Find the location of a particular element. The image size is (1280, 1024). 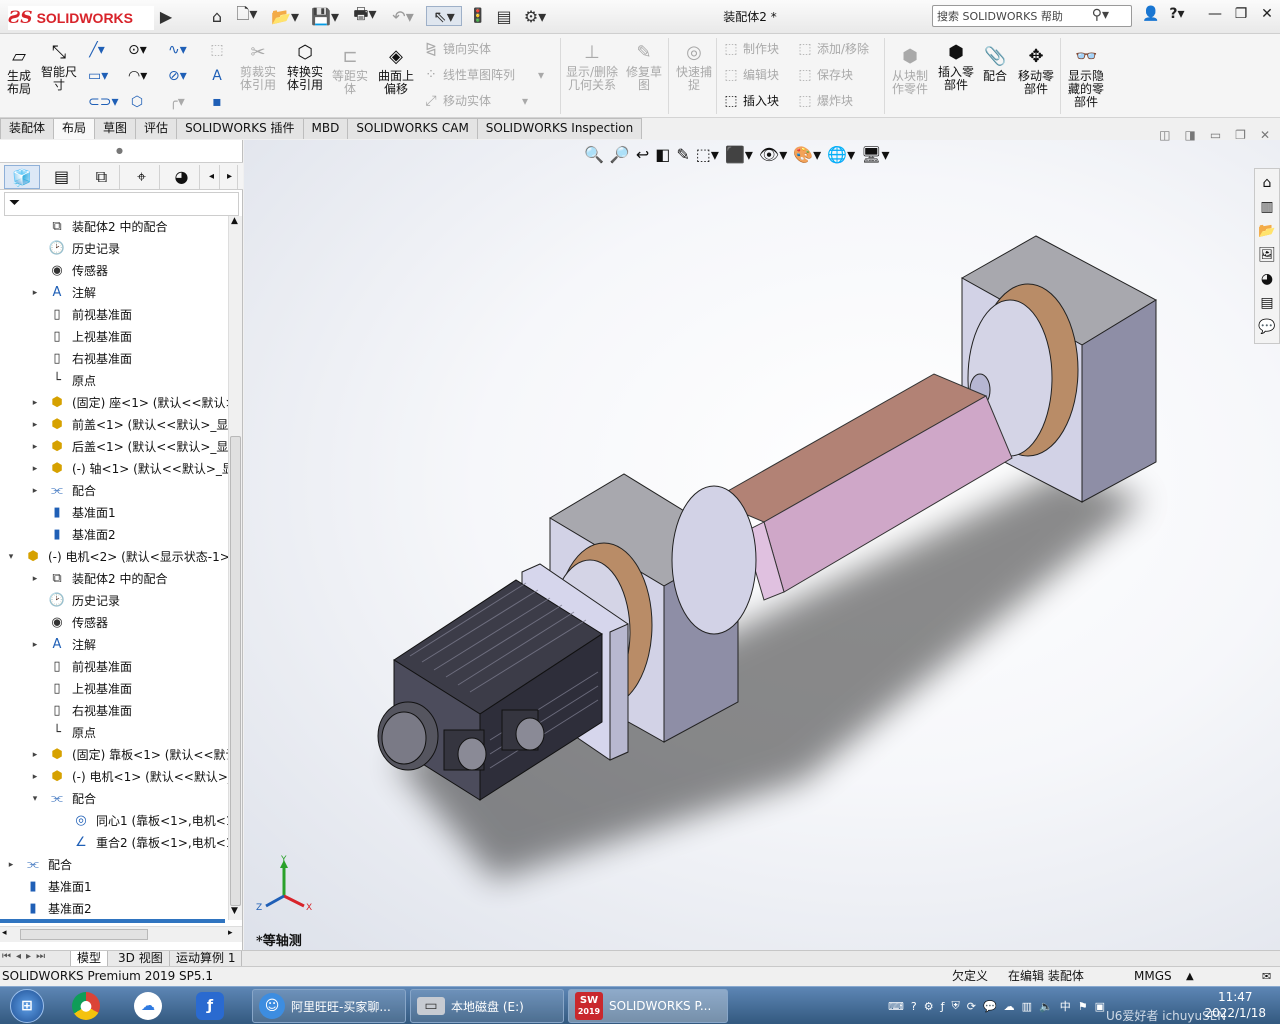

move-component-button: ✥ 移动零部件 is located at coordinates (1036, 71).